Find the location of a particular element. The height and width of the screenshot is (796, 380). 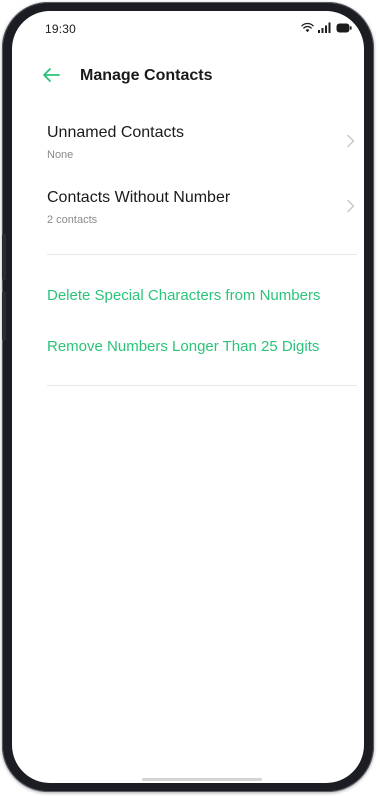

status-icons is located at coordinates (326, 29).